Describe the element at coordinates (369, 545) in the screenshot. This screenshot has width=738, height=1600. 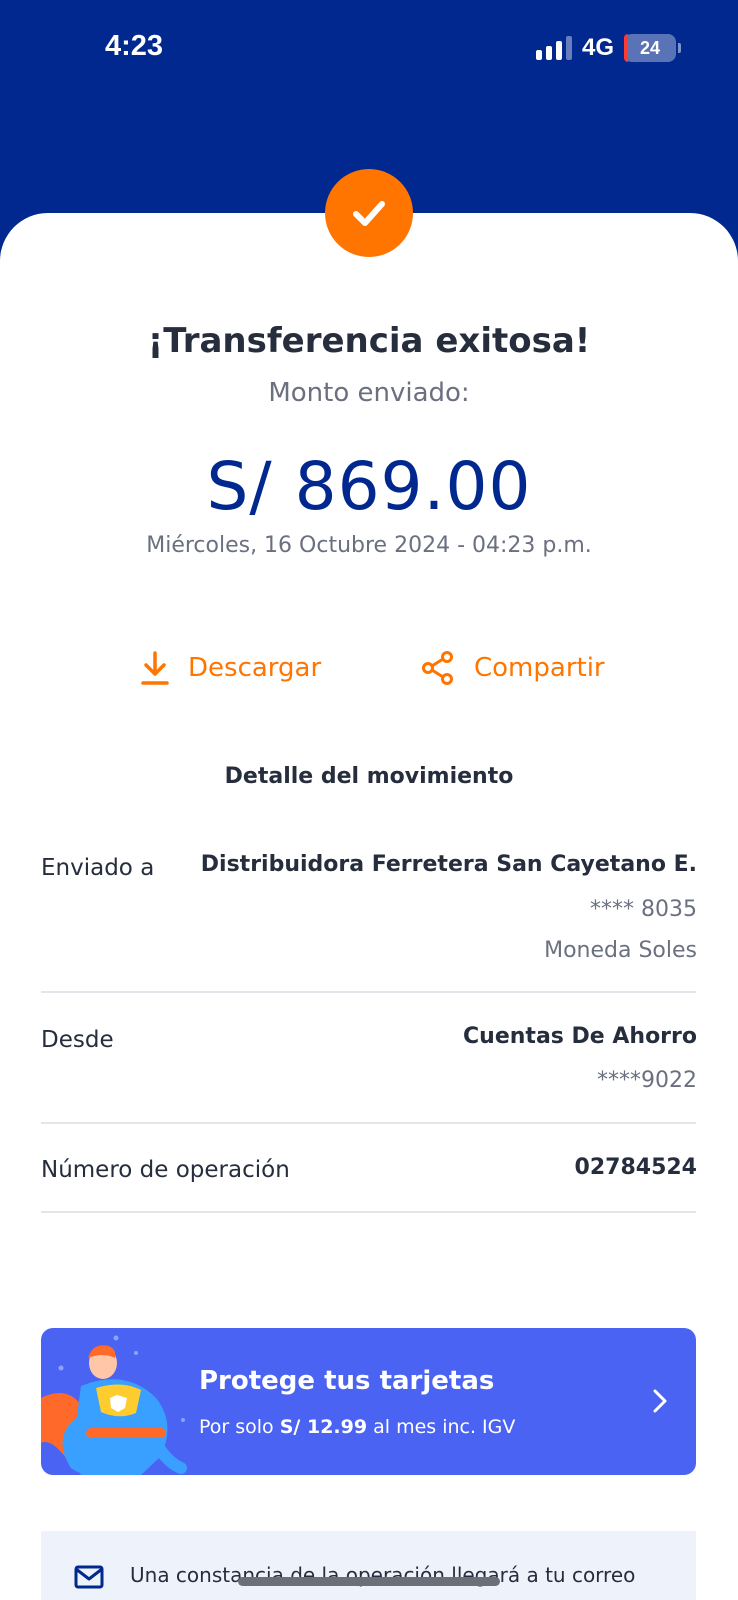
I see `transfer-datetime: Miércoles, 16 Octubre 2024 - 04:23 p.m.` at that location.